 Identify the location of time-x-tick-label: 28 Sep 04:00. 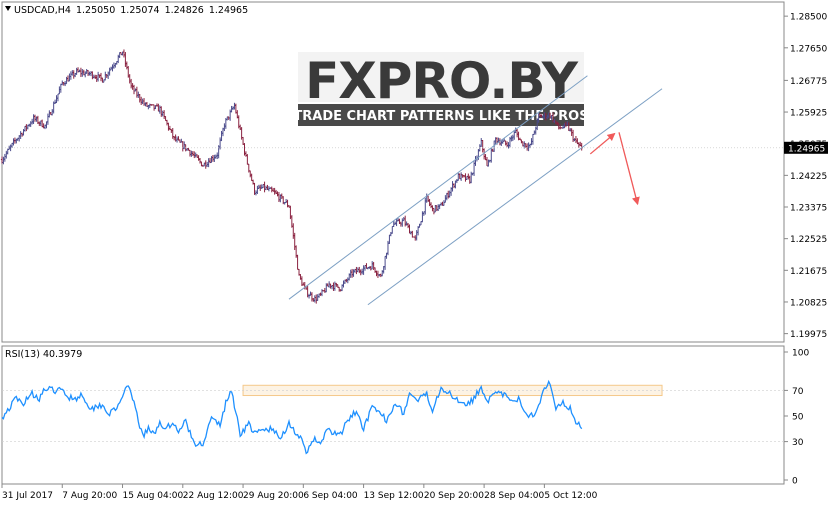
(514, 496).